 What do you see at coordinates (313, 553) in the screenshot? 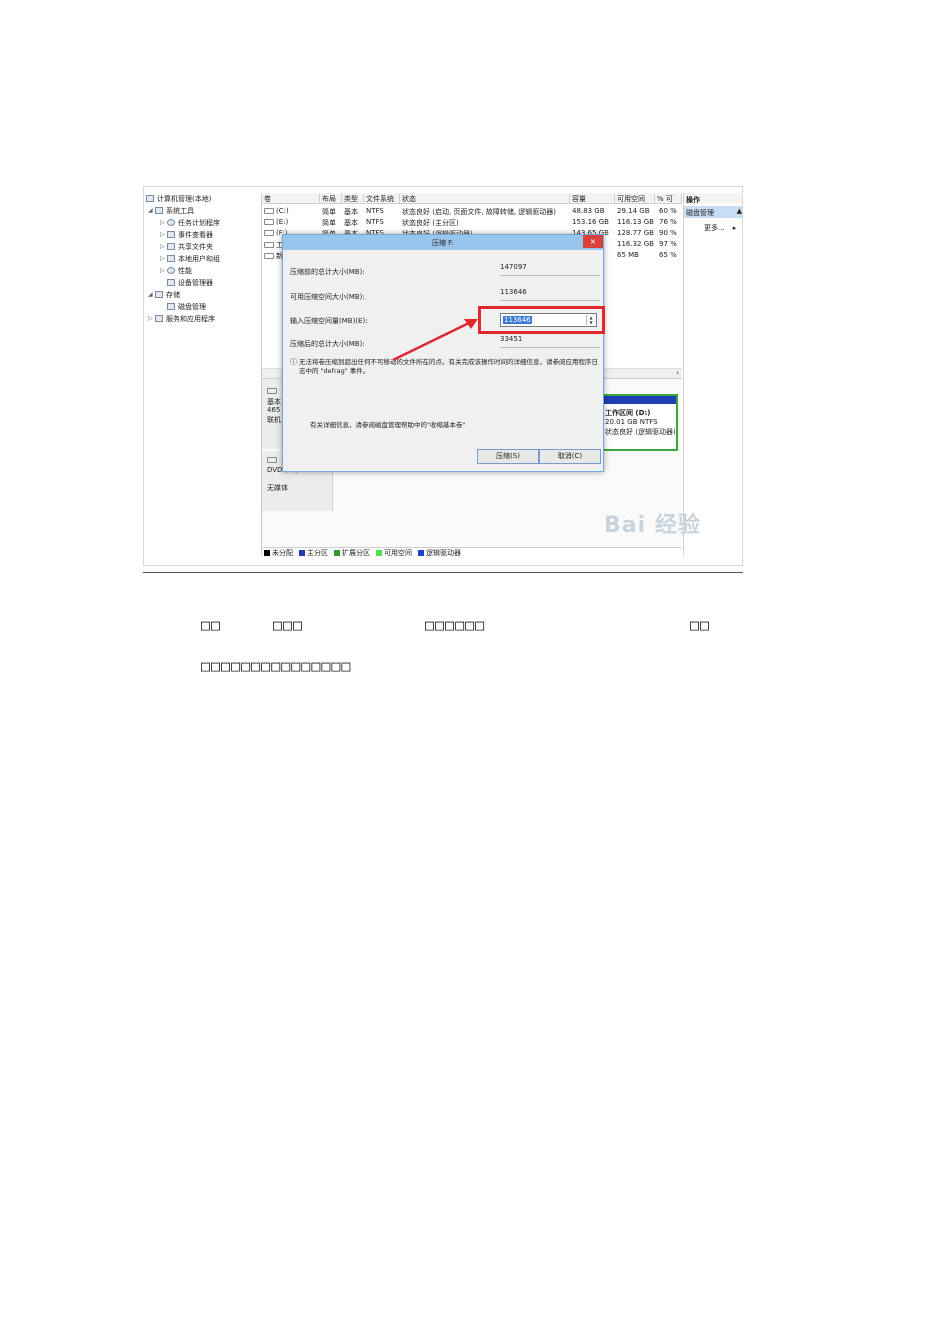
I see `legend-primary: 主分区` at bounding box center [313, 553].